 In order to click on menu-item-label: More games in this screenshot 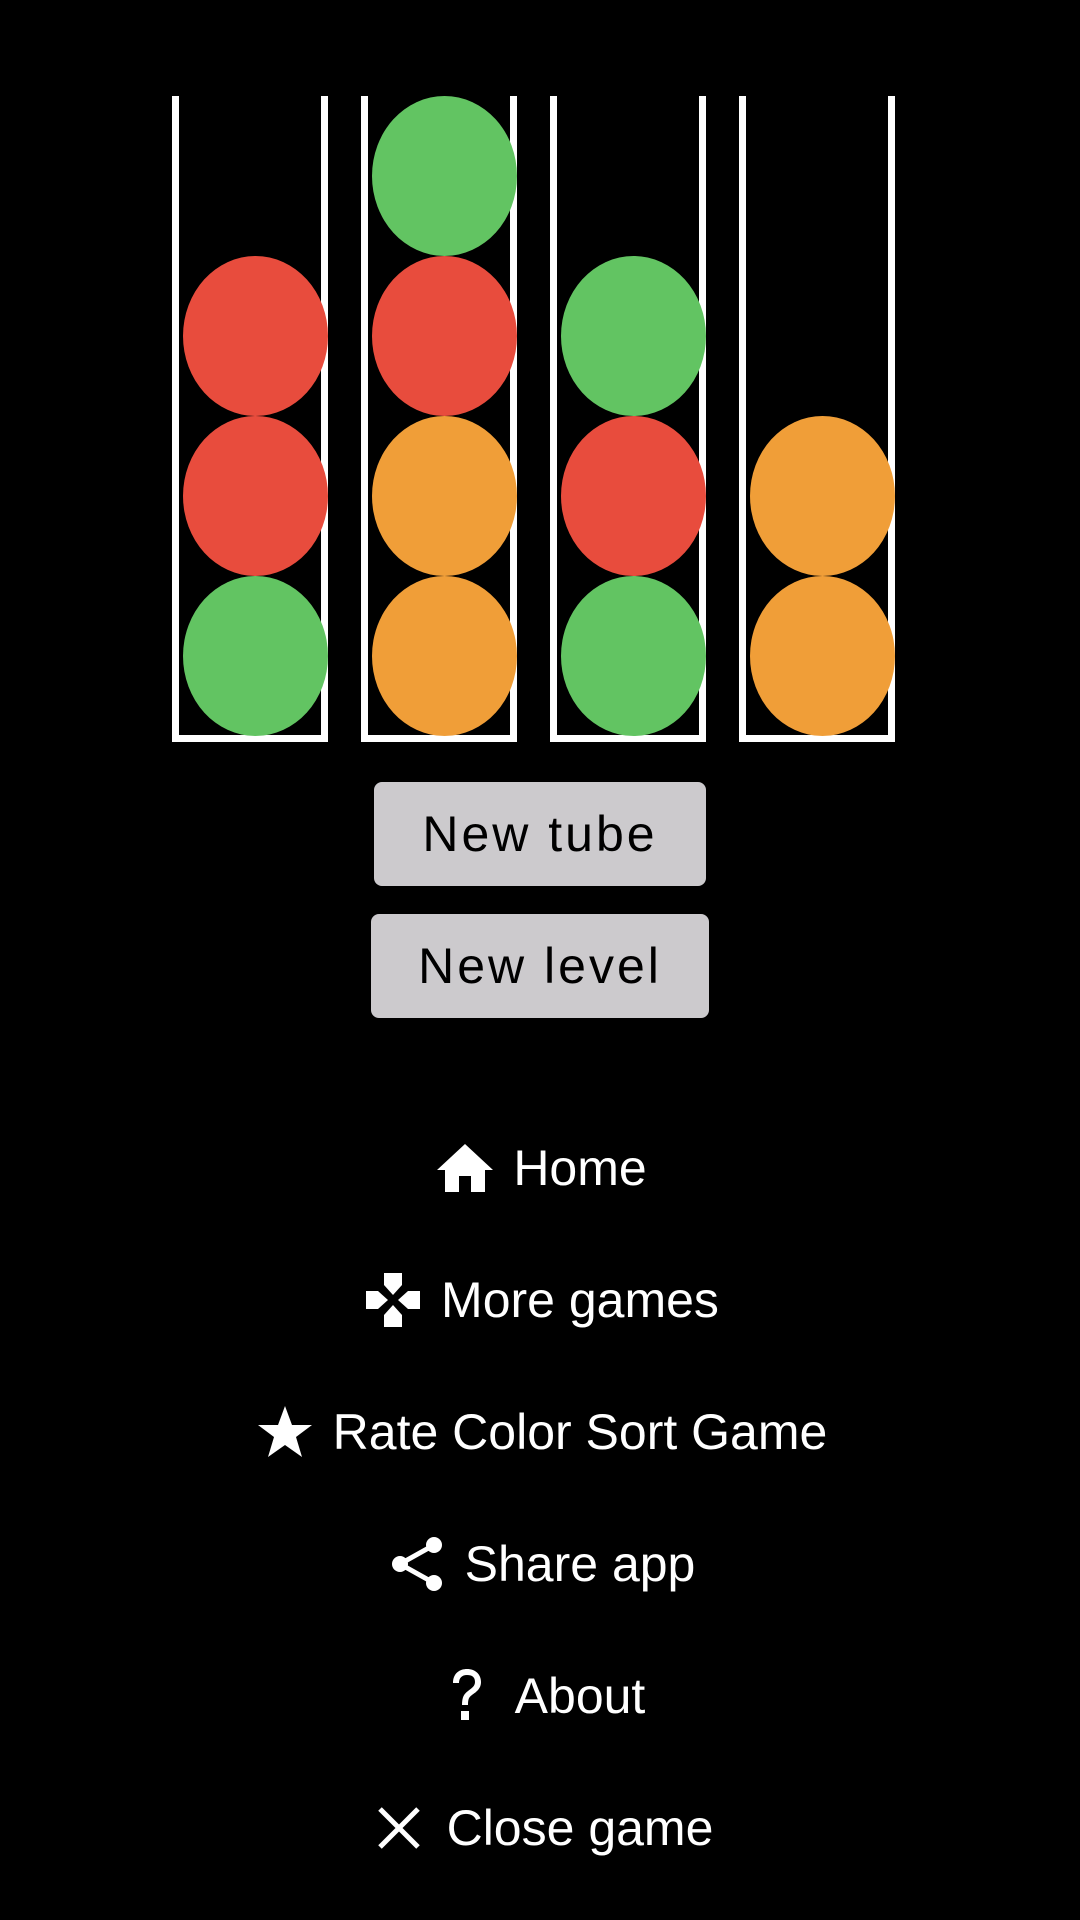, I will do `click(580, 1300)`.